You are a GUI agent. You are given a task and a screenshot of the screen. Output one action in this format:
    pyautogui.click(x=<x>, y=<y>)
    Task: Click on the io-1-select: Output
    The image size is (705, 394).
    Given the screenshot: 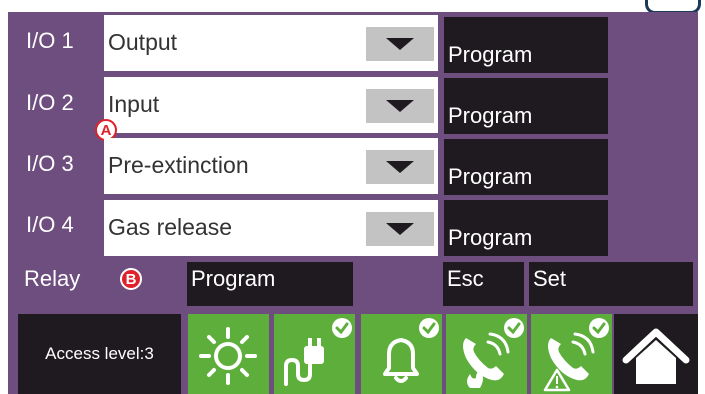 What is the action you would take?
    pyautogui.click(x=271, y=43)
    